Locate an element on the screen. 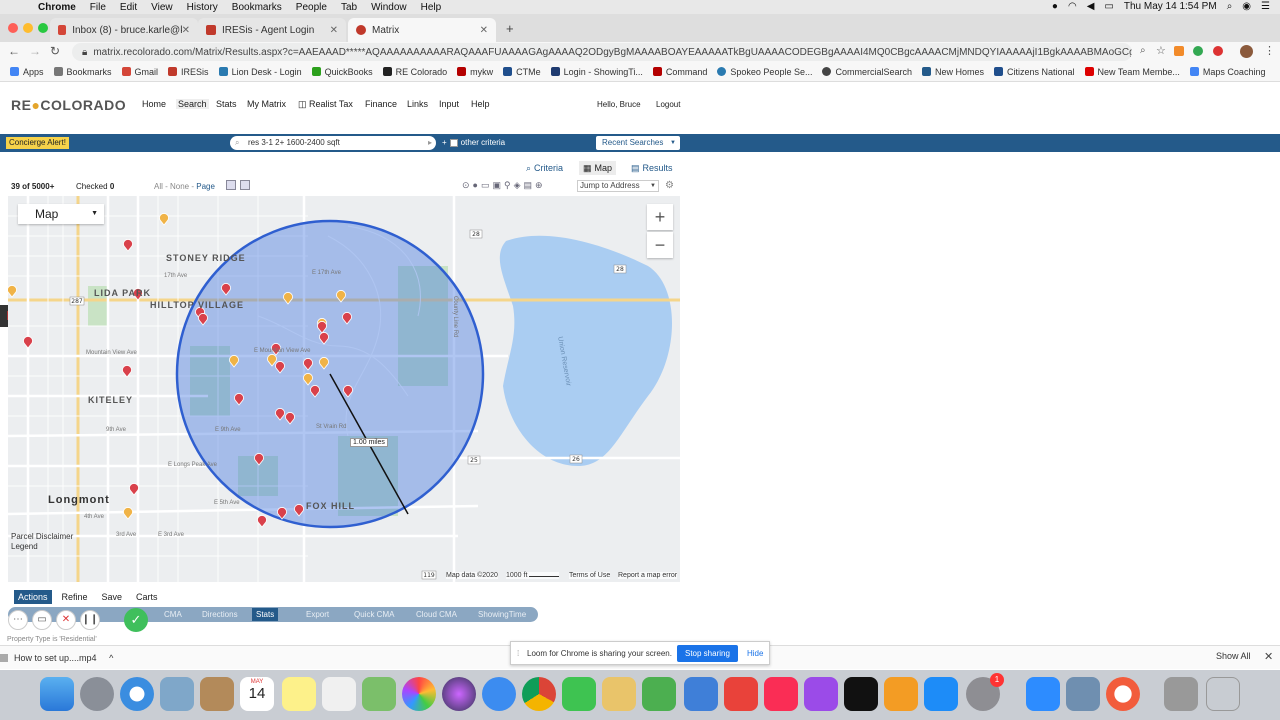  menubar-clock: Thu May 14 1:54 PM is located at coordinates (1170, 6).